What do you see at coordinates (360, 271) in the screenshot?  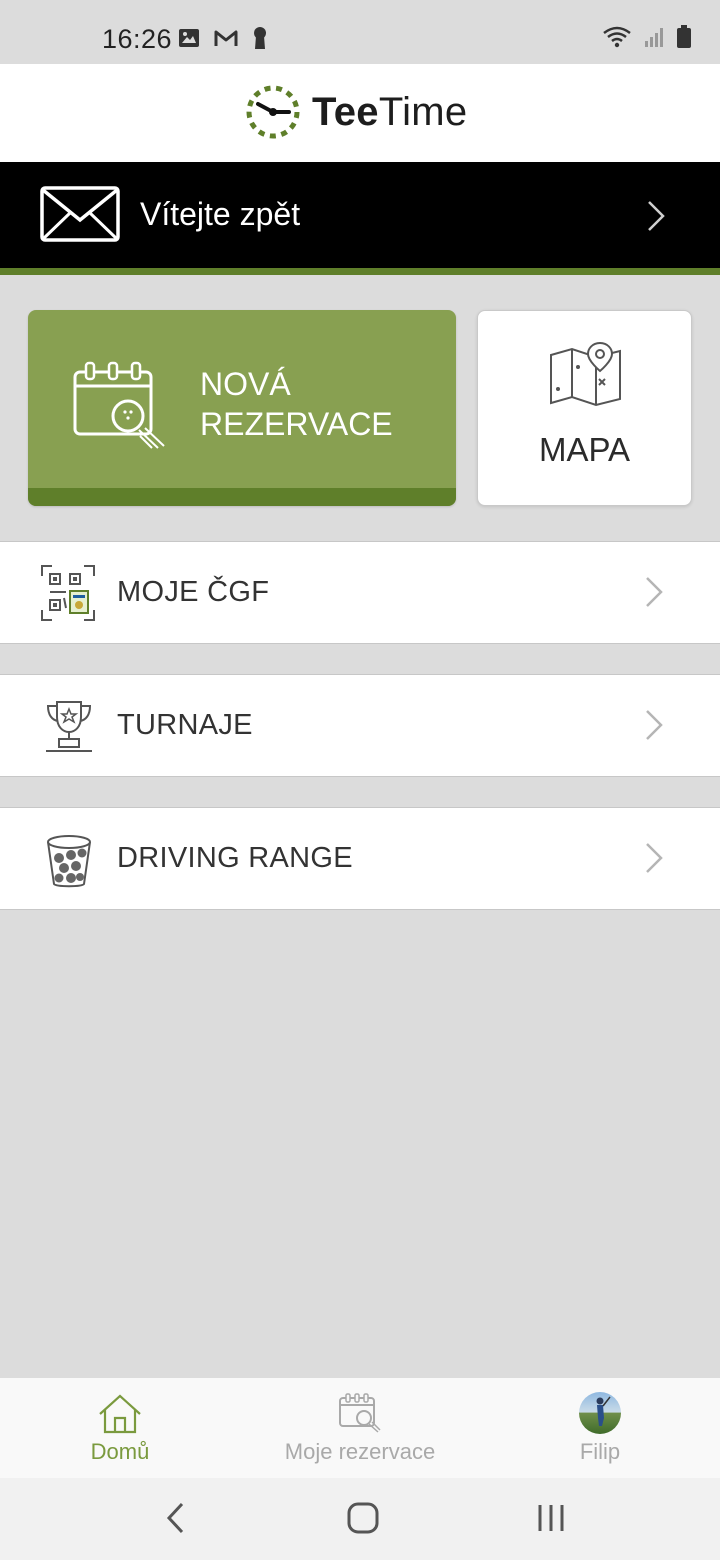 I see `banner-accent-stripe` at bounding box center [360, 271].